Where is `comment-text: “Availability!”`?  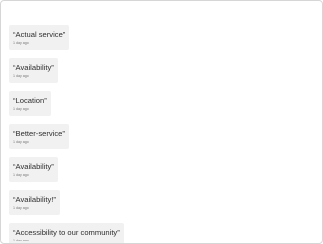
comment-text: “Availability!” is located at coordinates (34, 199).